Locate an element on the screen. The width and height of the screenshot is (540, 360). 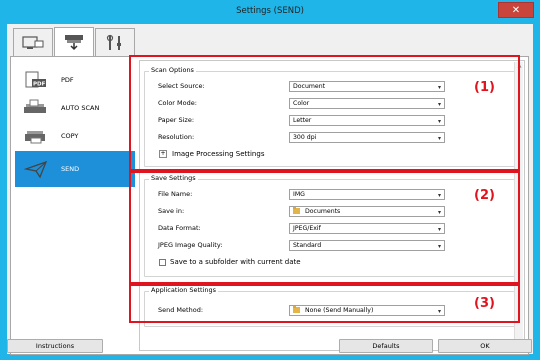
annotation-label-2: (2) is located at coordinates (484, 195).